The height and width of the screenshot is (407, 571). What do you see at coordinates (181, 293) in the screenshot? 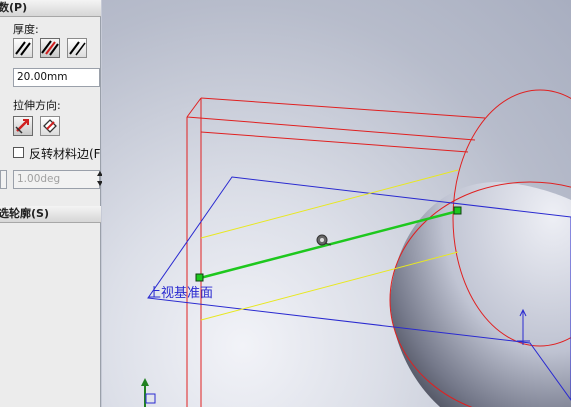
I see `top-plane-label: 上视基准面` at bounding box center [181, 293].